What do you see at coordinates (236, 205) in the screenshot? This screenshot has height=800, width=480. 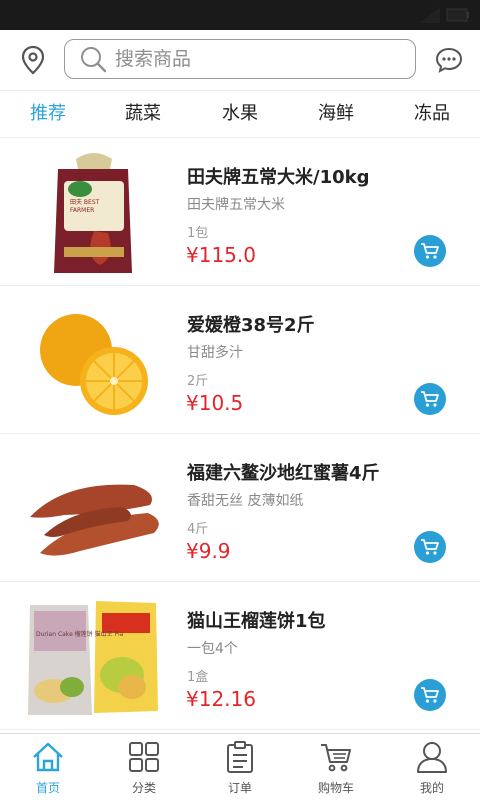 I see `product-desc: 田夫牌五常大米` at bounding box center [236, 205].